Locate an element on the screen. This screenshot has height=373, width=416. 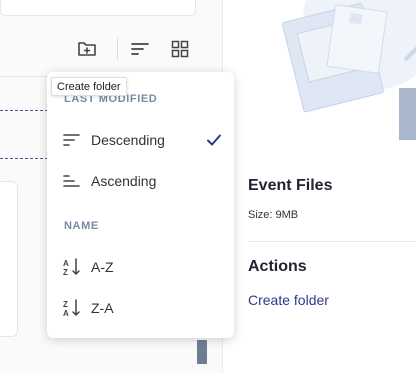
sort-option-z-a: Z A Z-A is located at coordinates (140, 308).